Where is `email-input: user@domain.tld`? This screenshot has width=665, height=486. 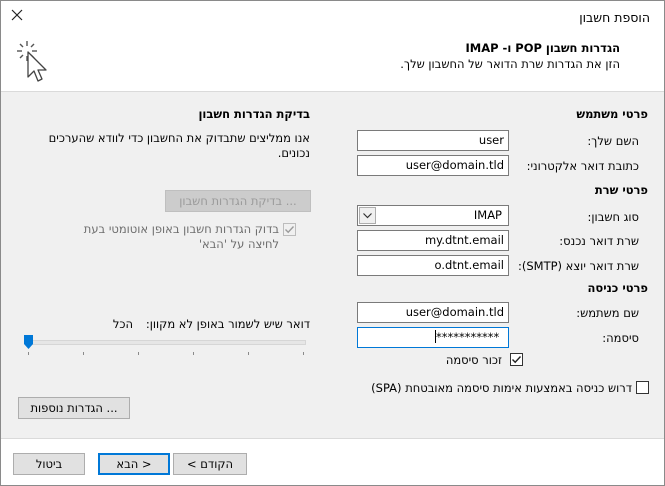
email-input: user@domain.tld is located at coordinates (433, 165).